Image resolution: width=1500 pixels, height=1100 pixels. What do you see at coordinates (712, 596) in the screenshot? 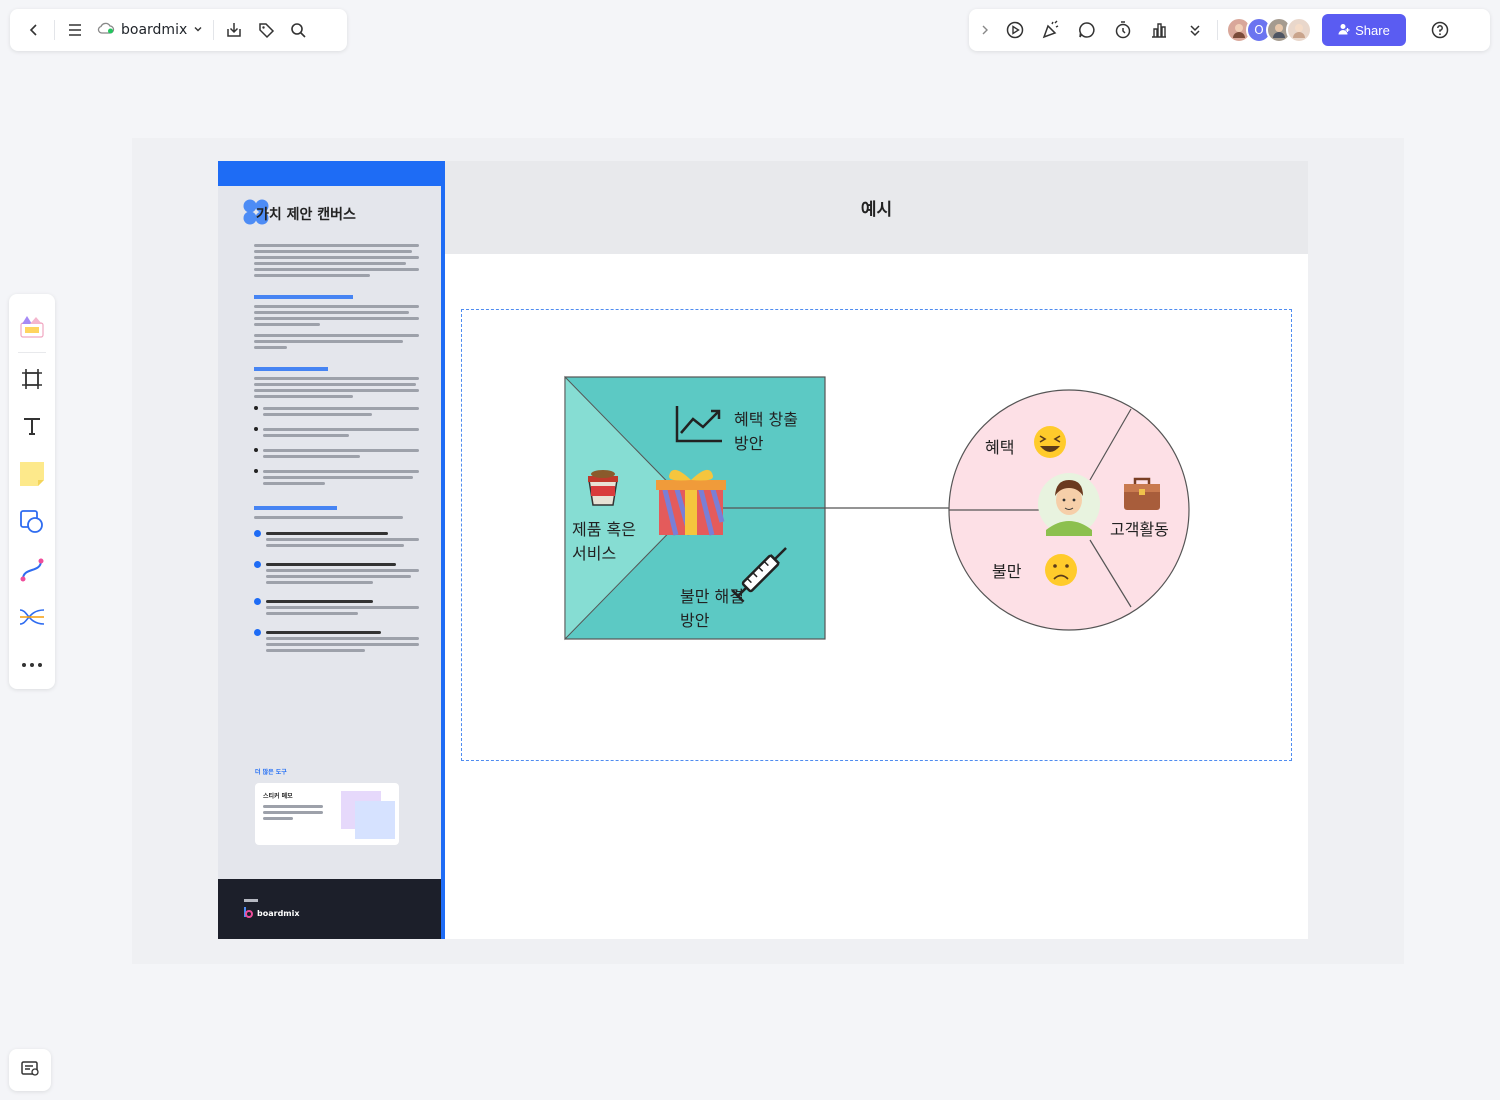
I see `pain-relievers-line1: 불만 해결` at bounding box center [712, 596].